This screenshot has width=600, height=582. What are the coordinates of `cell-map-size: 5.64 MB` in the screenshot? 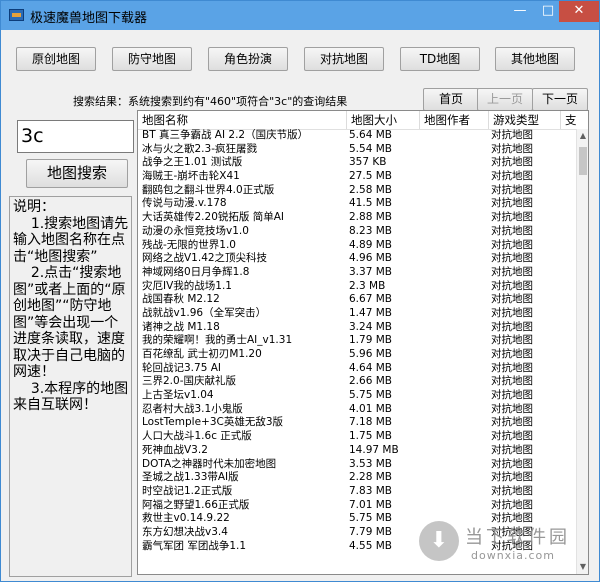 It's located at (370, 135).